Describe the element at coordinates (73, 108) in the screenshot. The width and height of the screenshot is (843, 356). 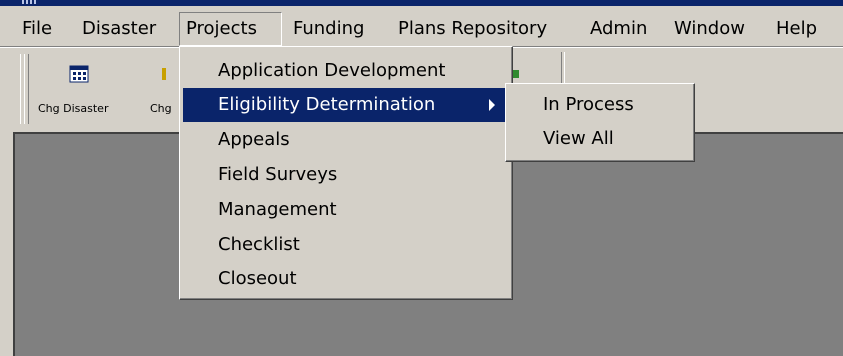
I see `chg-disaster-label: Chg Disaster` at that location.